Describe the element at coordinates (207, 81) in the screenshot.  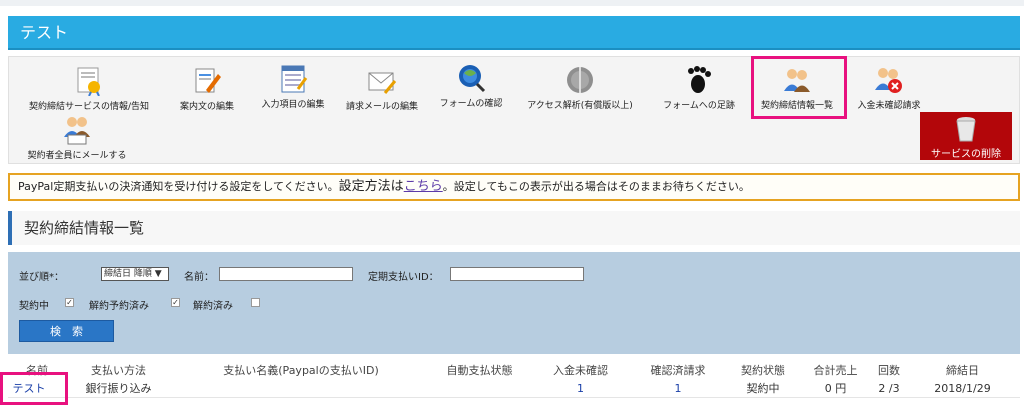
I see `document-edit-icon` at that location.